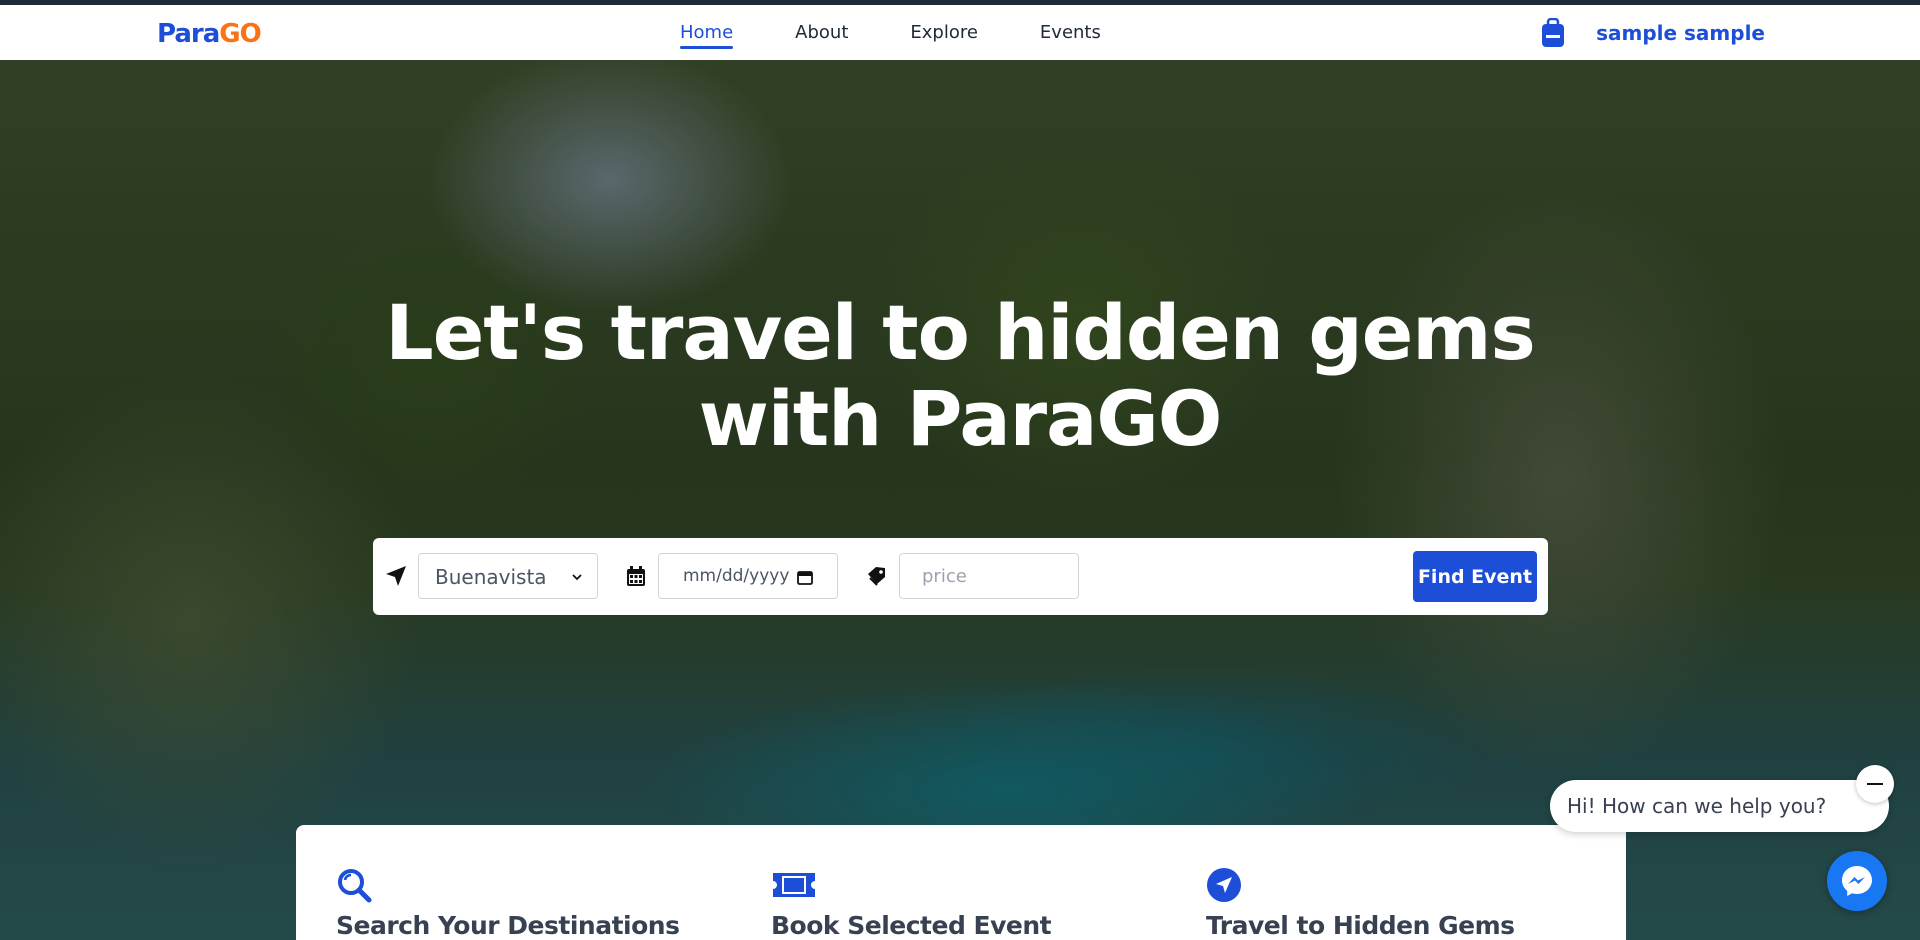 This screenshot has width=1920, height=940. Describe the element at coordinates (1680, 33) in the screenshot. I see `user-name: sample sample` at that location.